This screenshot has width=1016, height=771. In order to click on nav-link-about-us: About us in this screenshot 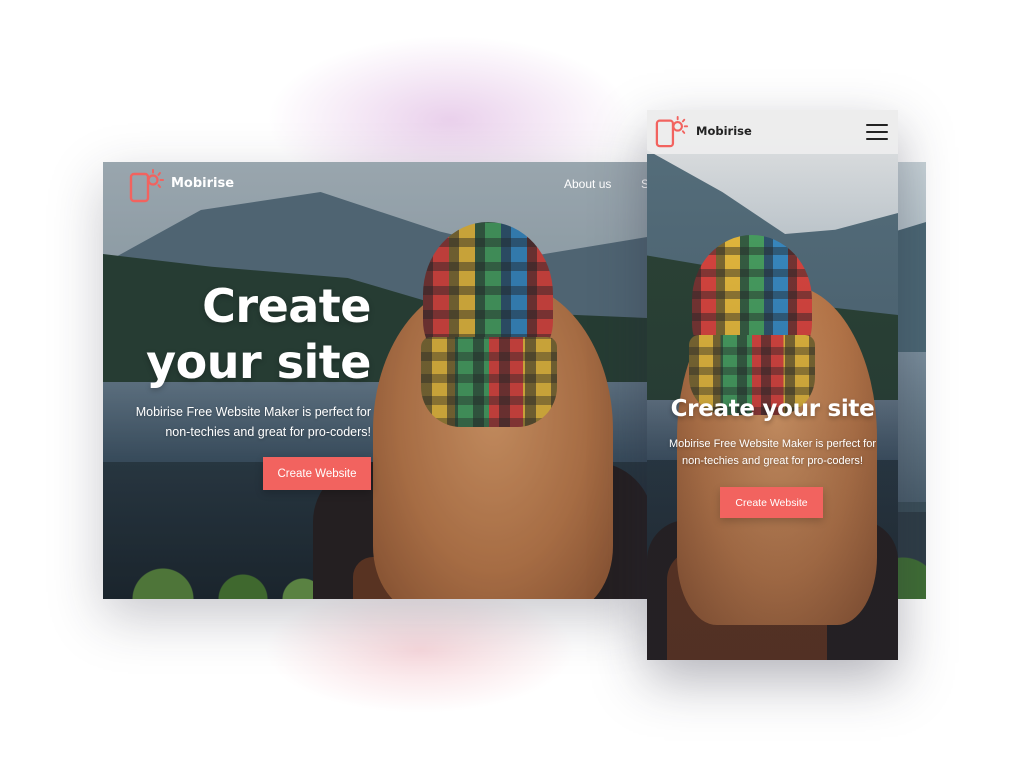, I will do `click(587, 184)`.